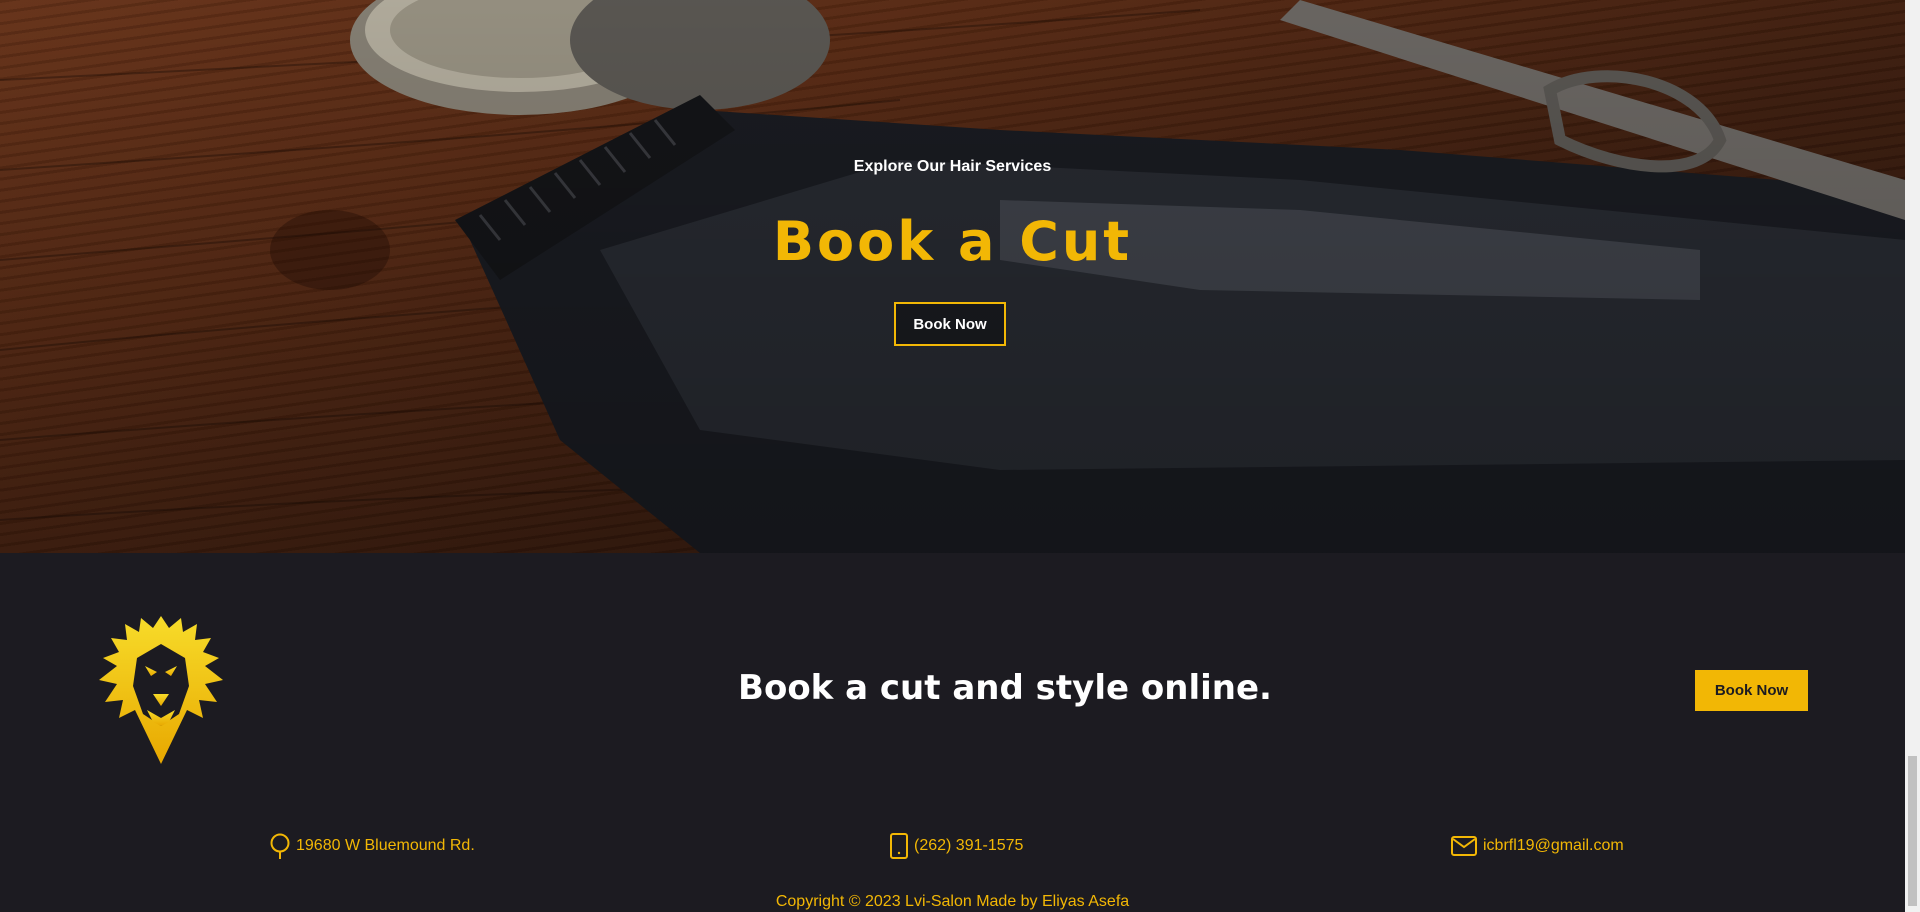 This screenshot has height=912, width=1920. Describe the element at coordinates (280, 846) in the screenshot. I see `map-pin-icon` at that location.